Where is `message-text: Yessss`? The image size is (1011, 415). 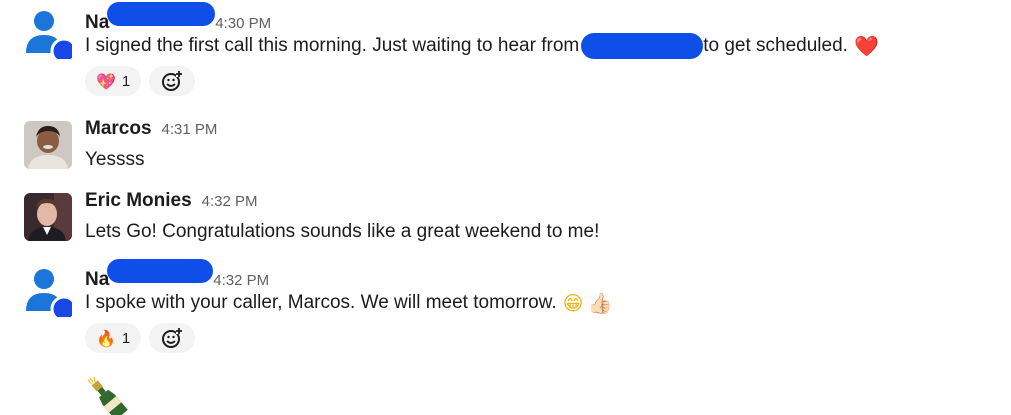
message-text: Yessss is located at coordinates (115, 159).